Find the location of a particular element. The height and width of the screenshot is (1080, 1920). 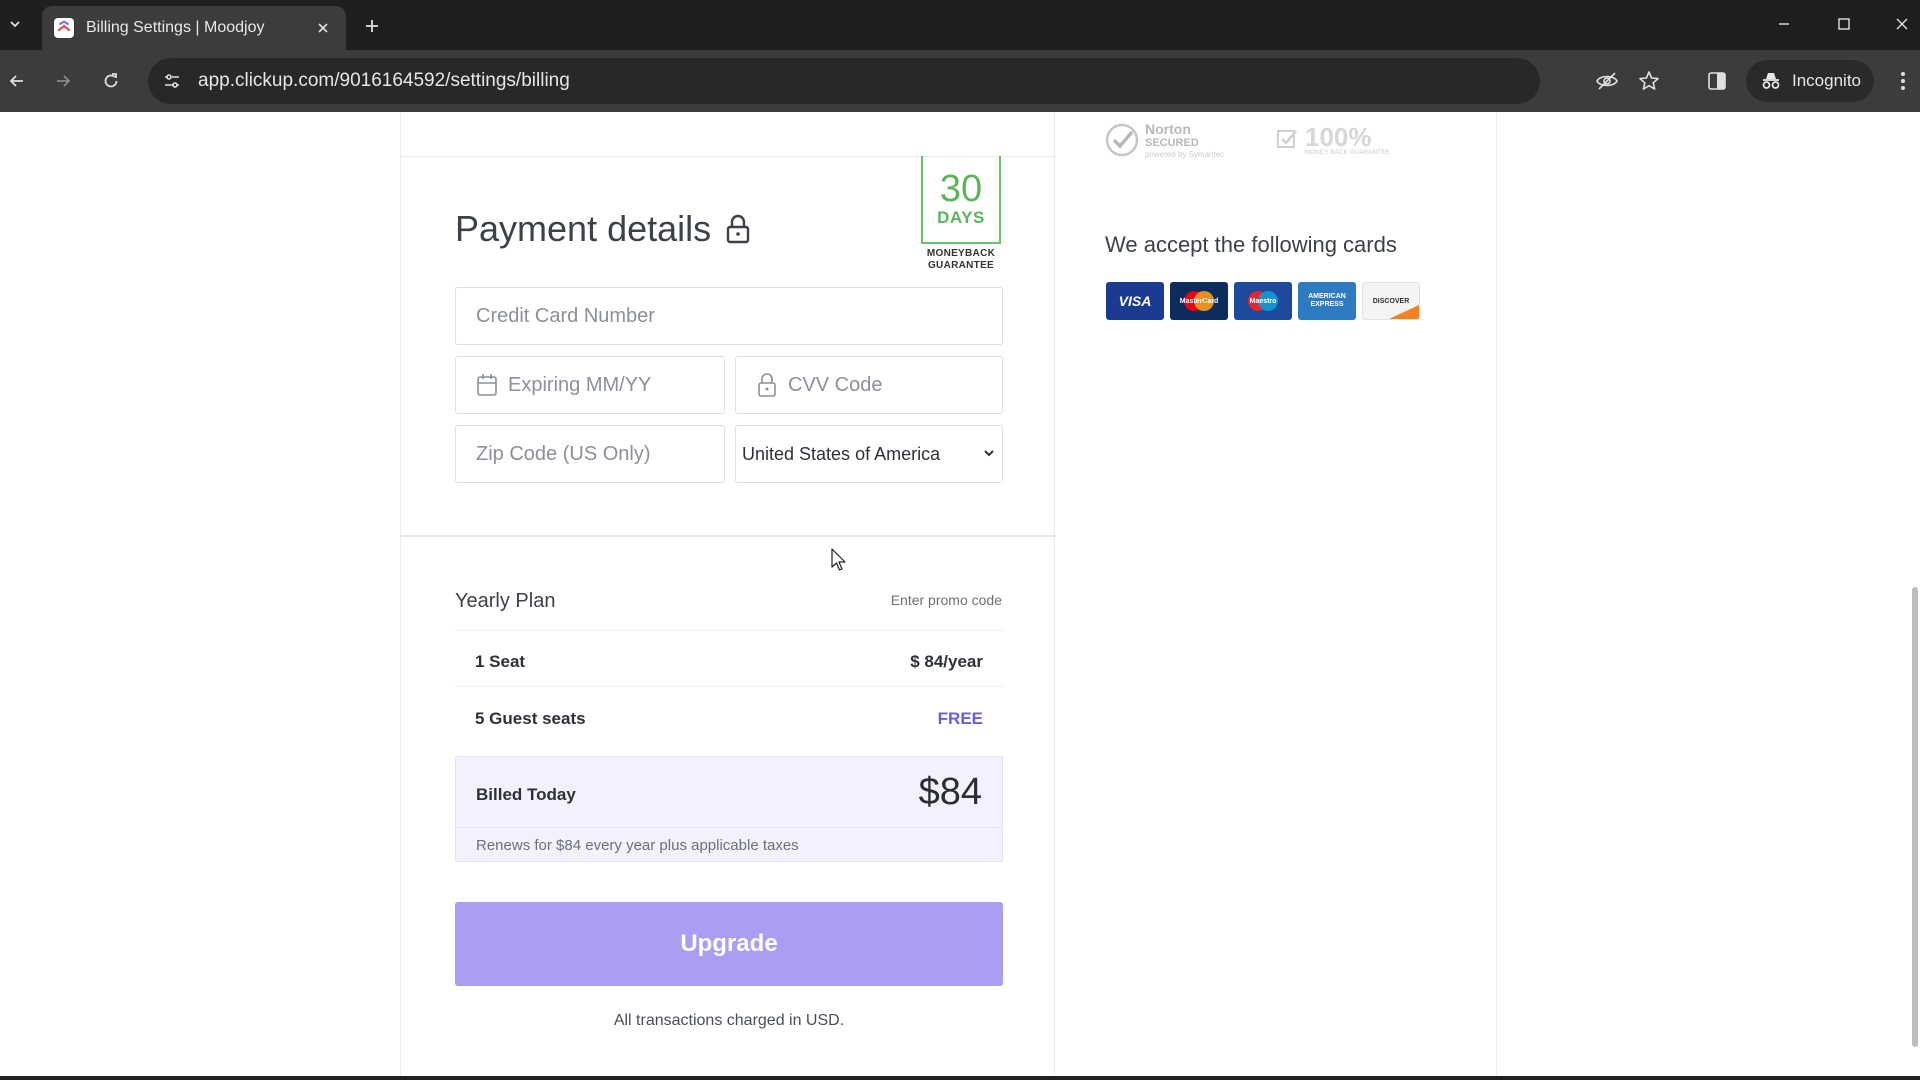

tab-close-button is located at coordinates (323, 28).